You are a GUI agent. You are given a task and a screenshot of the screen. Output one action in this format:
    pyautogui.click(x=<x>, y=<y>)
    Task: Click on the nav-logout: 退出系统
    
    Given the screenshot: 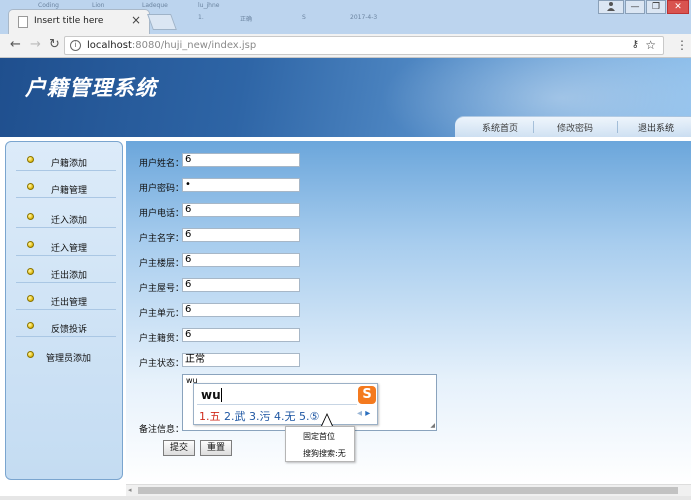 What is the action you would take?
    pyautogui.click(x=656, y=127)
    